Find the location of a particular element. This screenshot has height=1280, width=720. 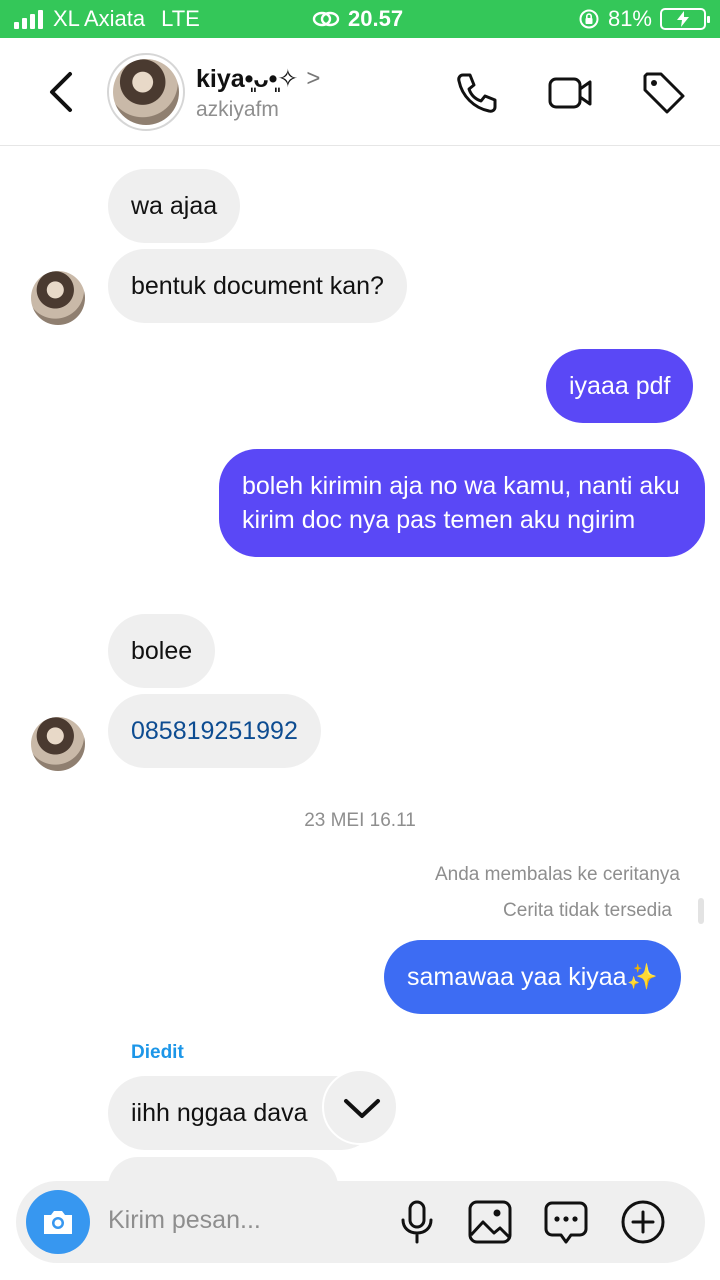

message-bubble-outgoing: iyaaa pdf is located at coordinates (620, 386).